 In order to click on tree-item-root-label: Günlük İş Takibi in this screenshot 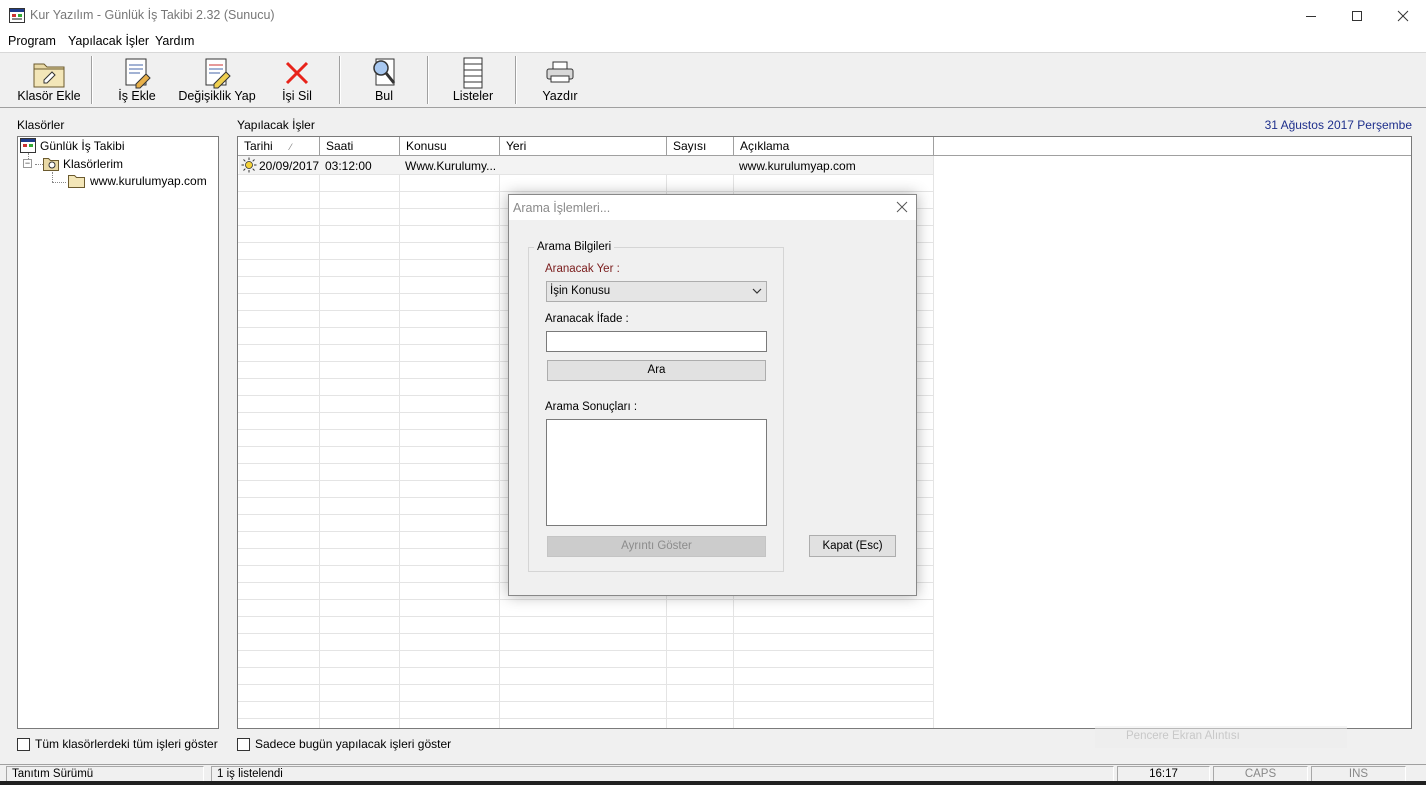, I will do `click(82, 145)`.